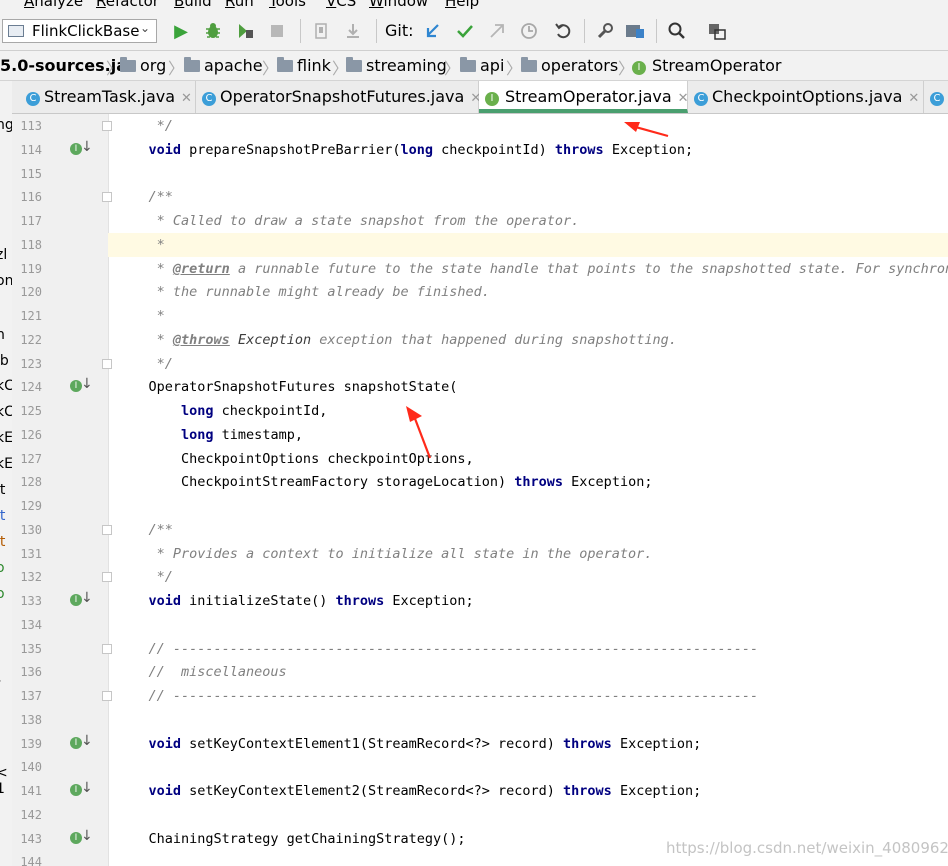 The height and width of the screenshot is (866, 948). What do you see at coordinates (79, 31) in the screenshot?
I see `run-configuration-select: FlinkClickBase ⌄` at bounding box center [79, 31].